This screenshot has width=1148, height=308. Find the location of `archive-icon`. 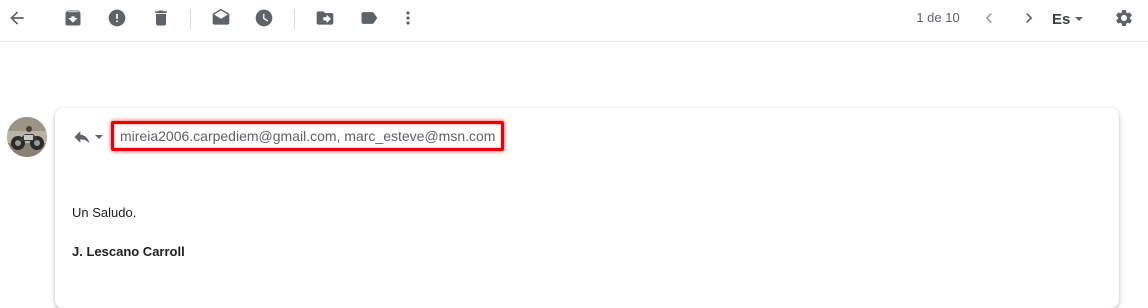

archive-icon is located at coordinates (73, 18).